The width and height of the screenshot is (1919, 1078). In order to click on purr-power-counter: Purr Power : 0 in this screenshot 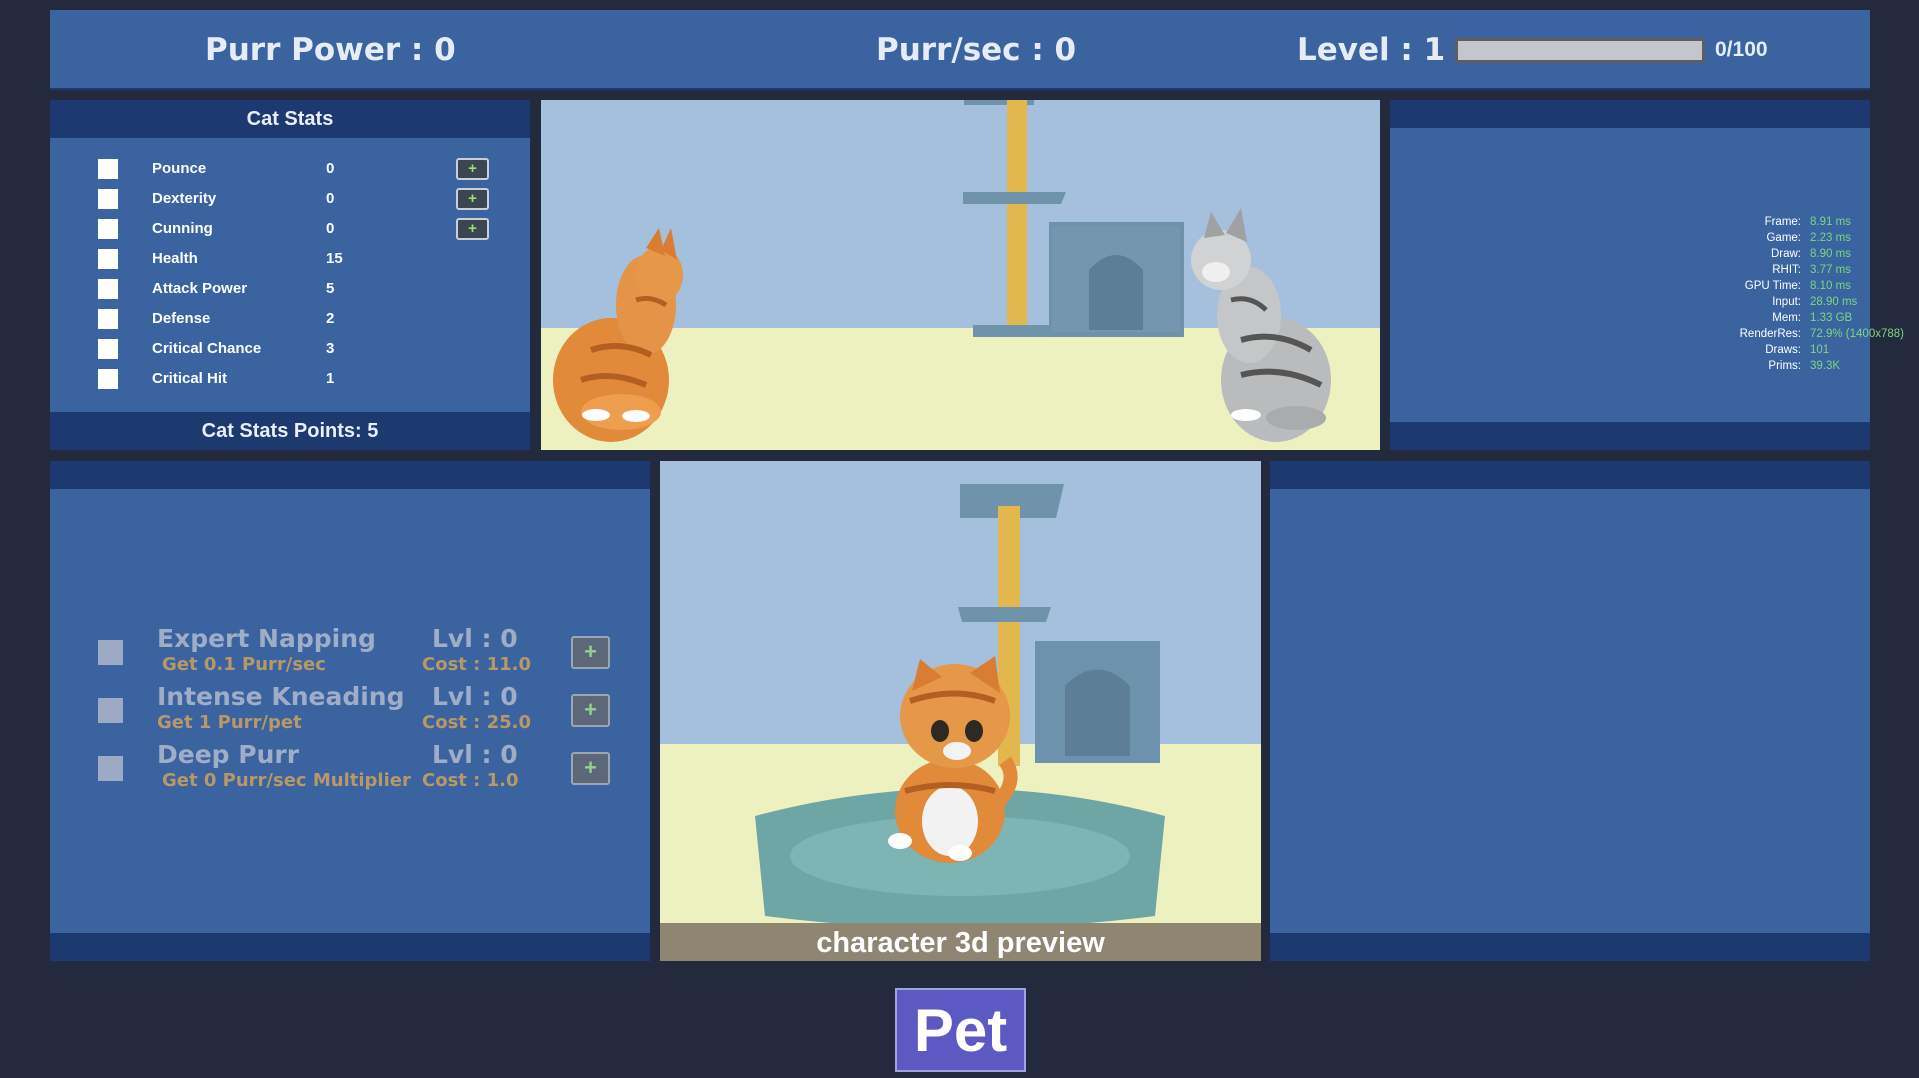, I will do `click(330, 50)`.